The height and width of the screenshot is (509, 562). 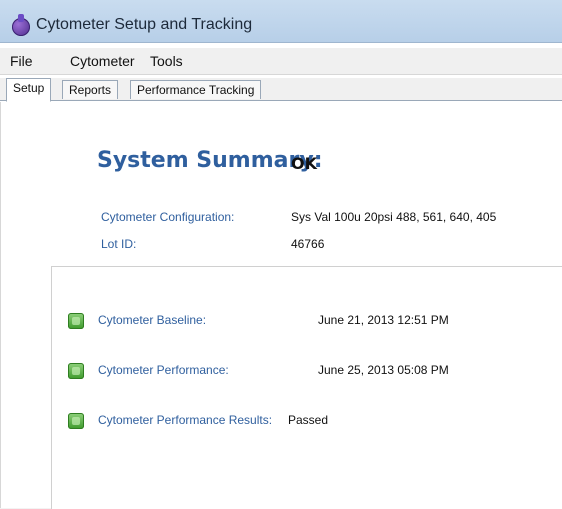 What do you see at coordinates (119, 244) in the screenshot?
I see `lot-id-label: Lot ID:` at bounding box center [119, 244].